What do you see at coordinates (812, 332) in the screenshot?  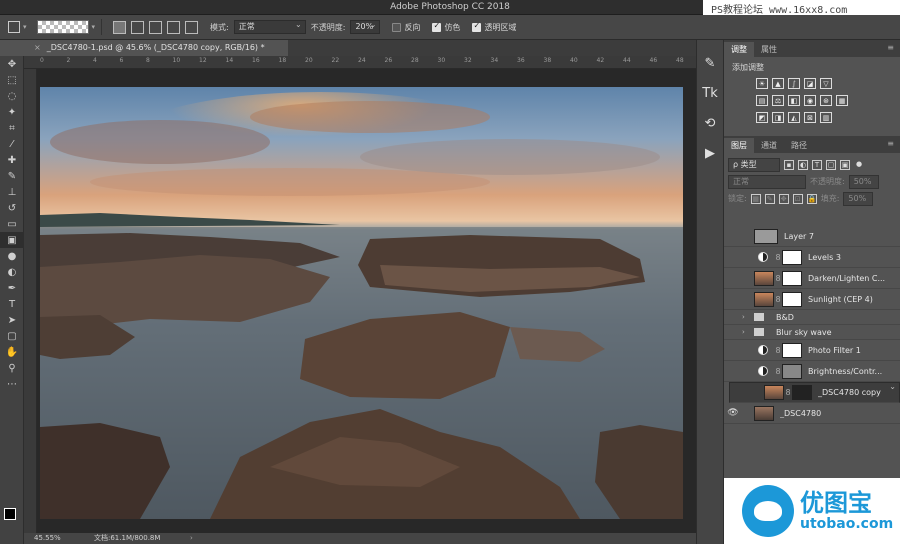 I see `layer-row: 👁› Blur sky wave` at bounding box center [812, 332].